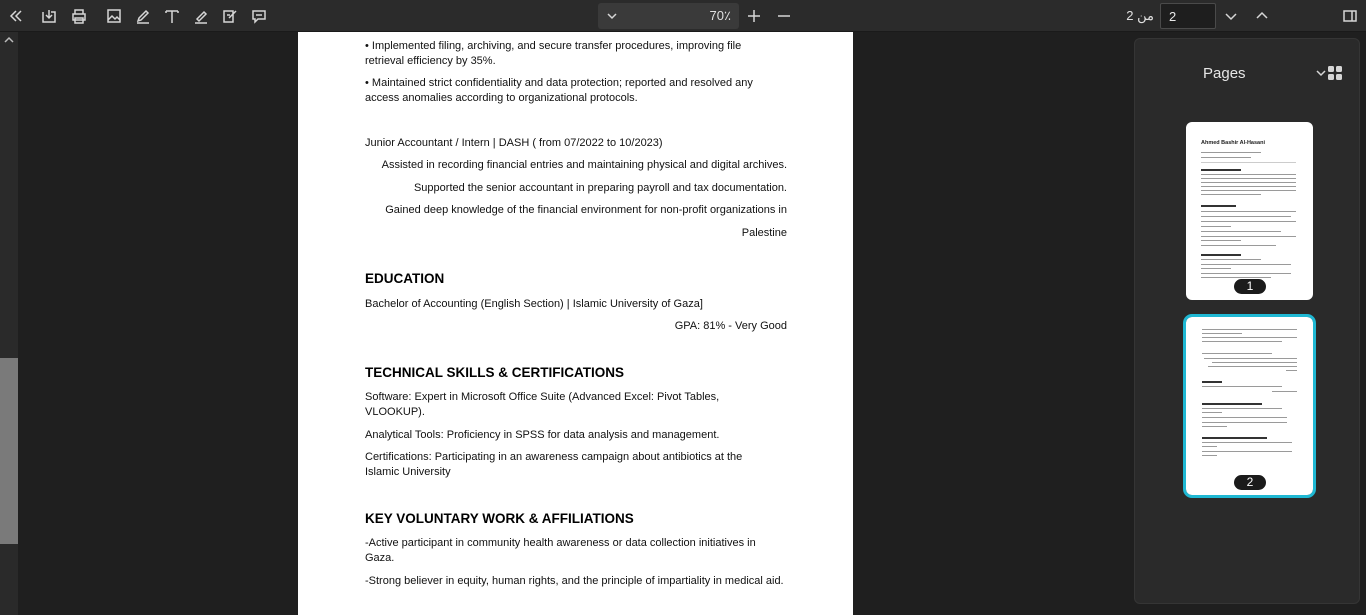  What do you see at coordinates (683, 592) in the screenshot?
I see `watermark-logo` at bounding box center [683, 592].